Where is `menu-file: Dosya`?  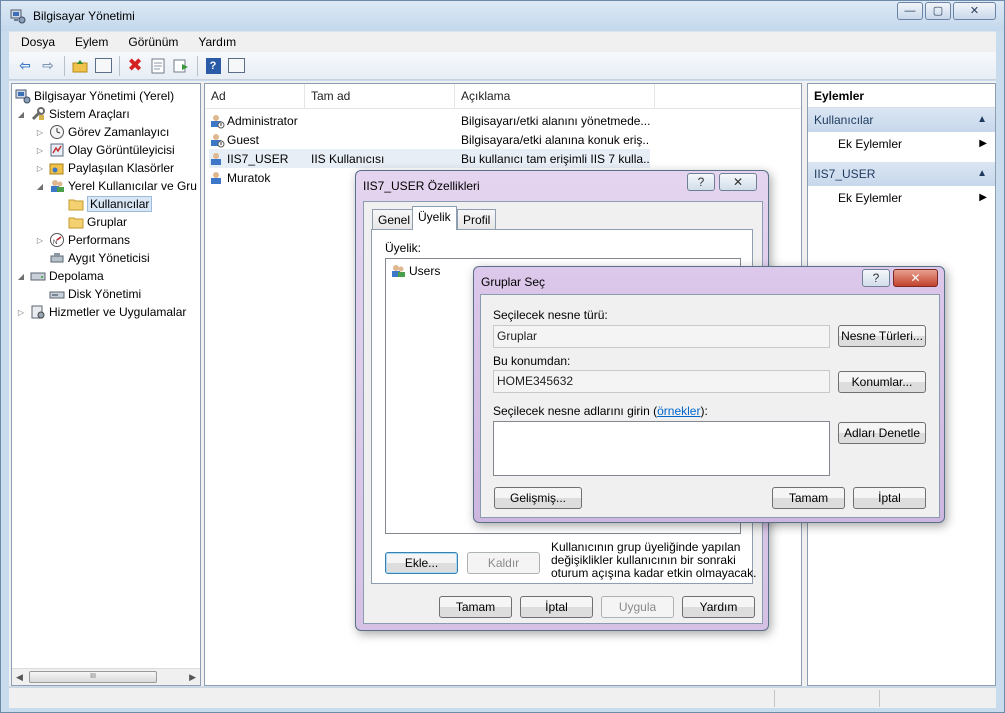
menu-file: Dosya is located at coordinates (36, 42).